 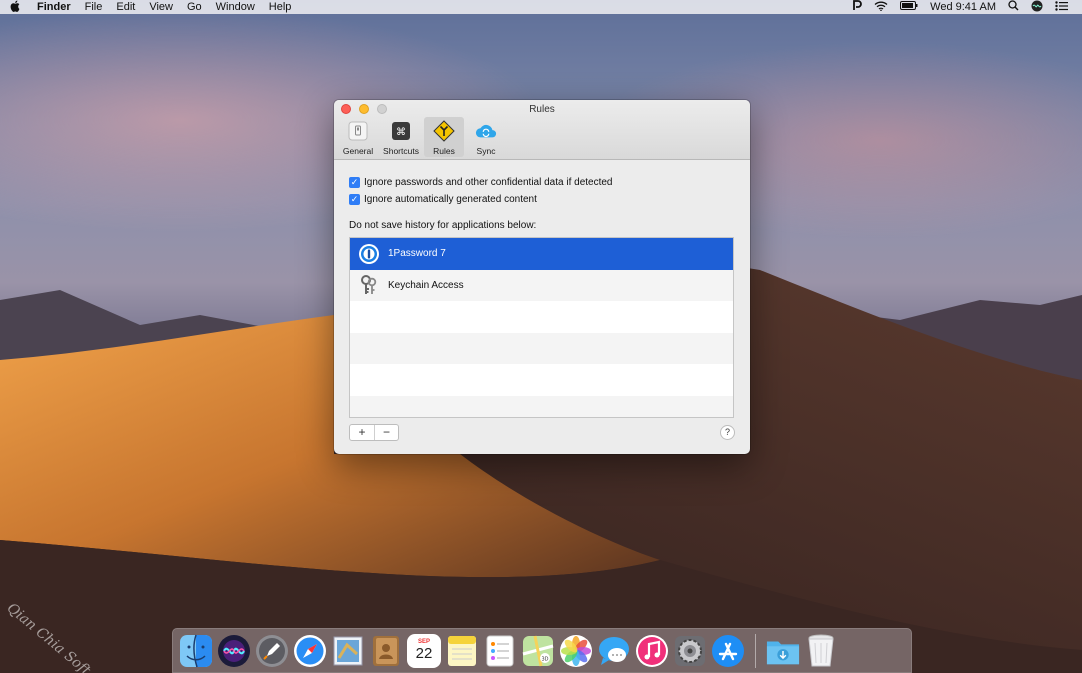 I want to click on ignore-generated-option: ✓ Ignore automatically generated content, so click(x=542, y=199).